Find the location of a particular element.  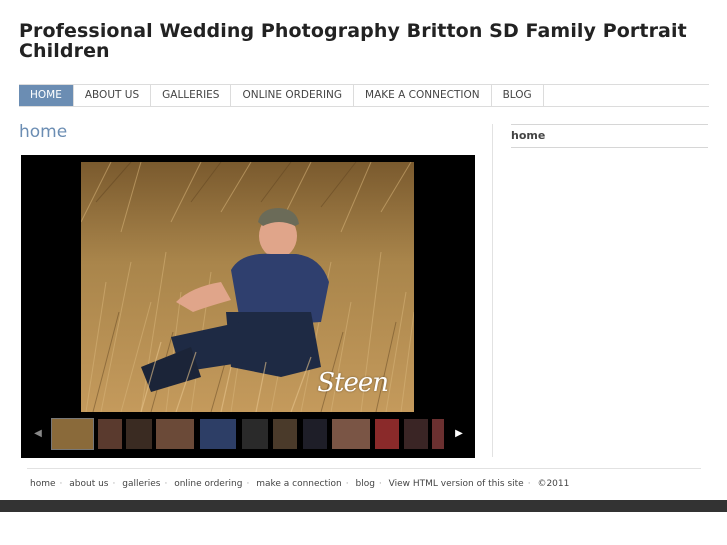

sidebar-box: home is located at coordinates (609, 136).